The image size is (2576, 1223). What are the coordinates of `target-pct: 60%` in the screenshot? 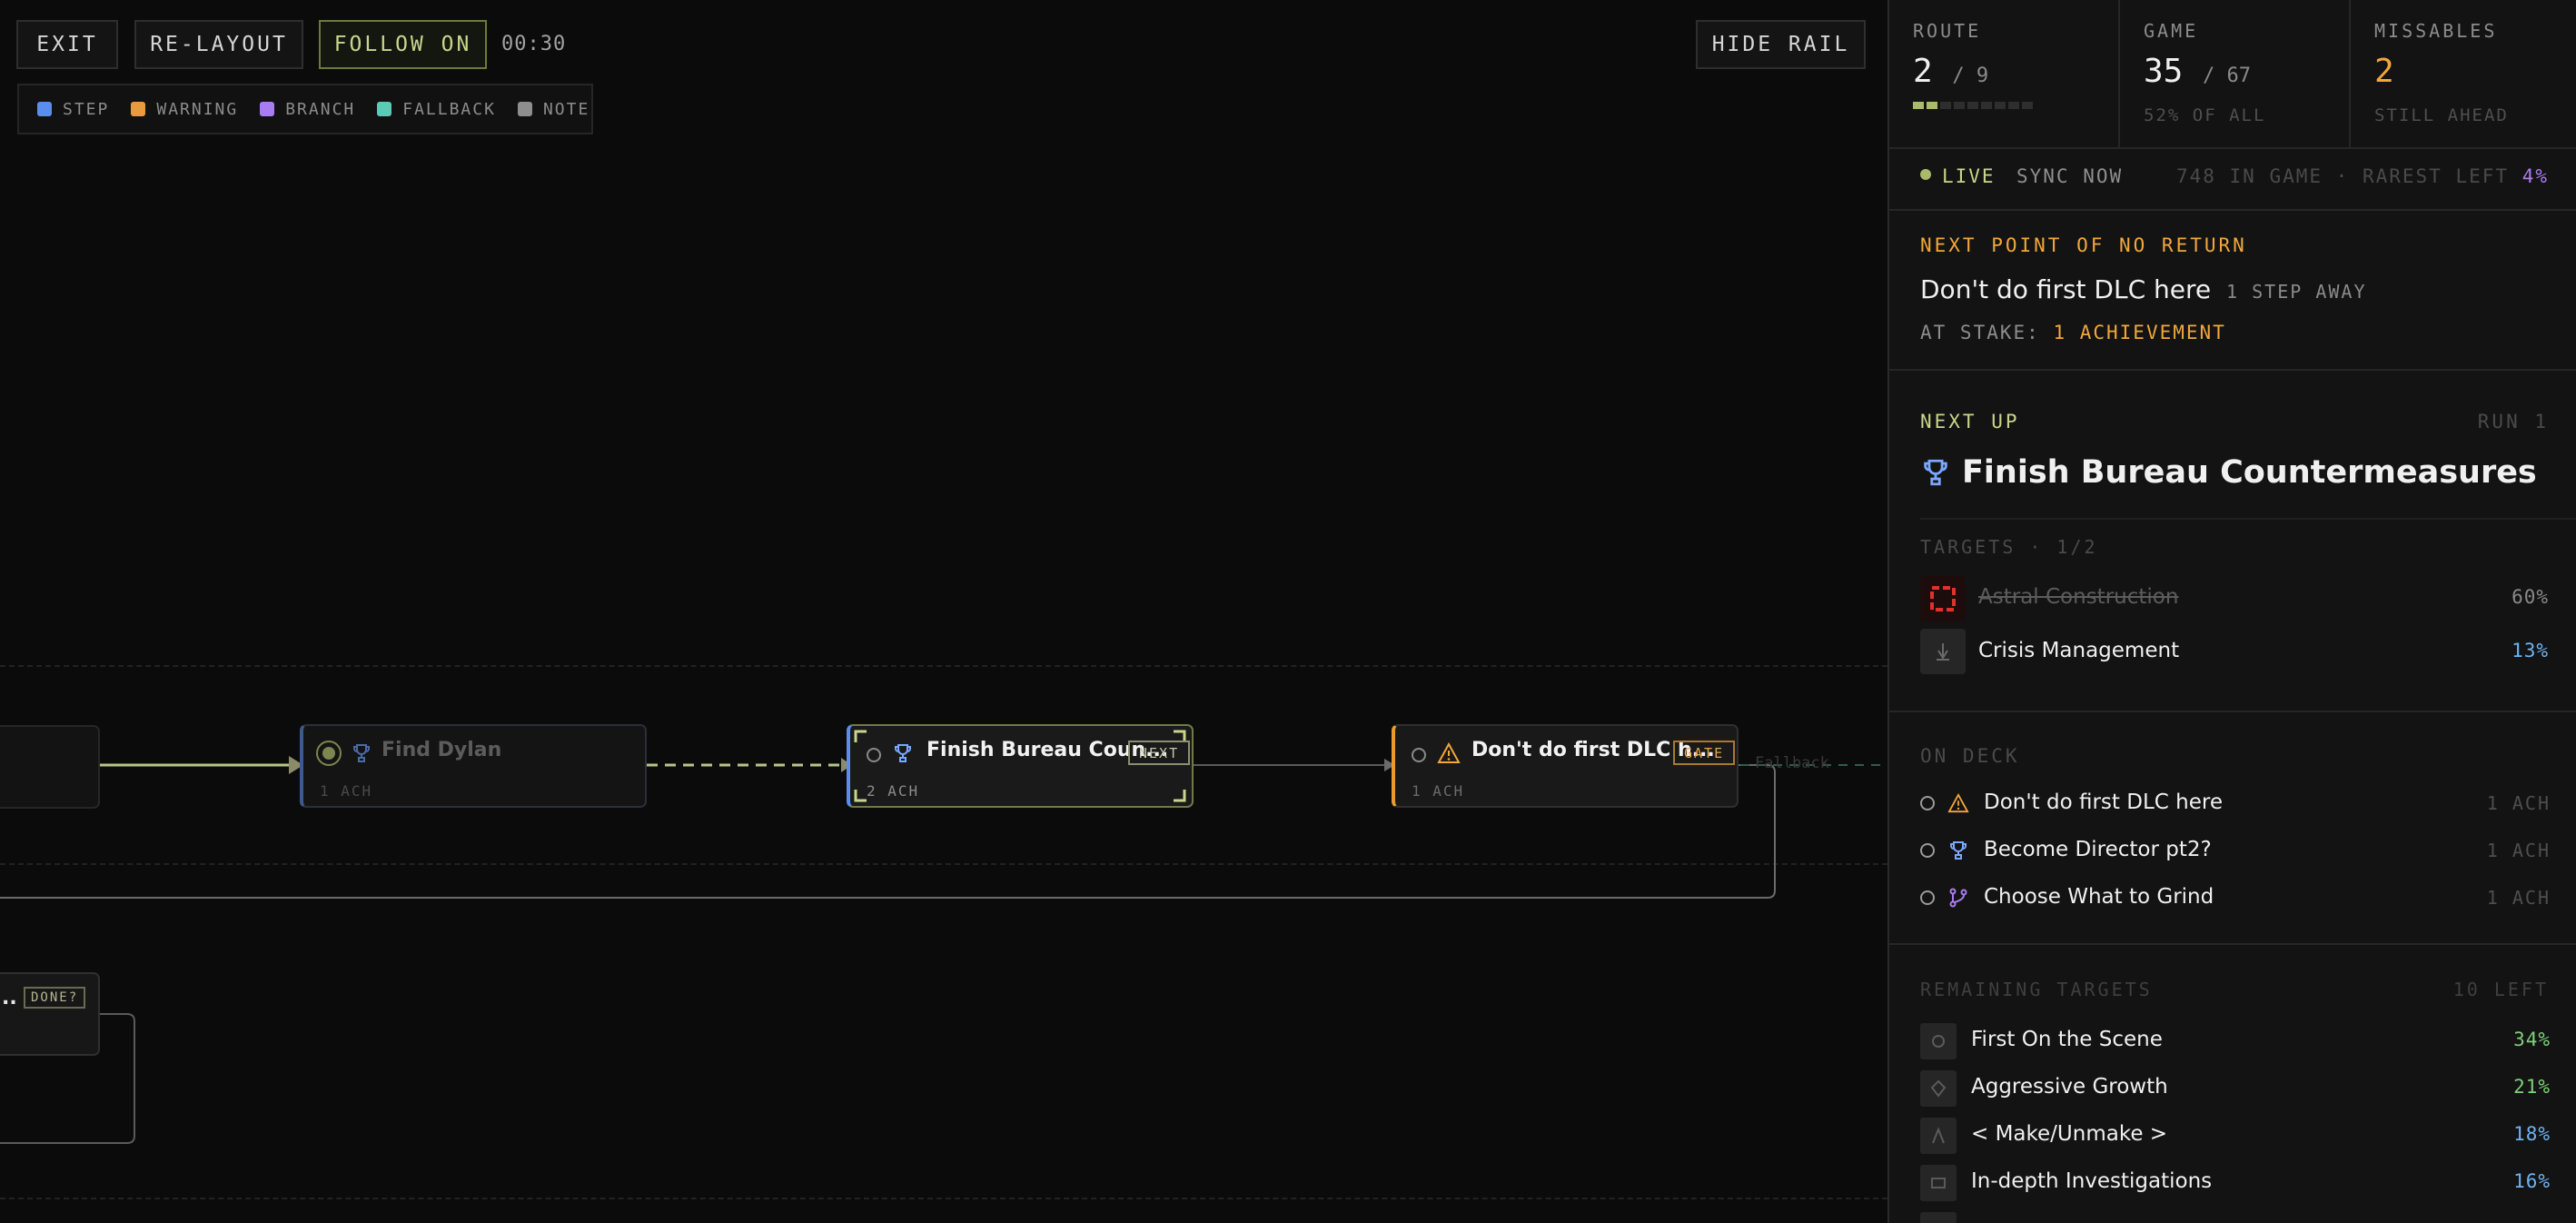 It's located at (2530, 597).